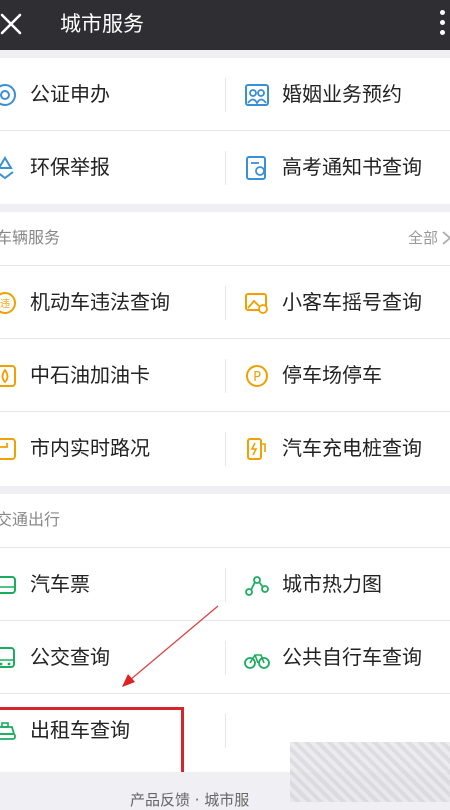 Image resolution: width=450 pixels, height=810 pixels. I want to click on service-label: 公交查询, so click(70, 657).